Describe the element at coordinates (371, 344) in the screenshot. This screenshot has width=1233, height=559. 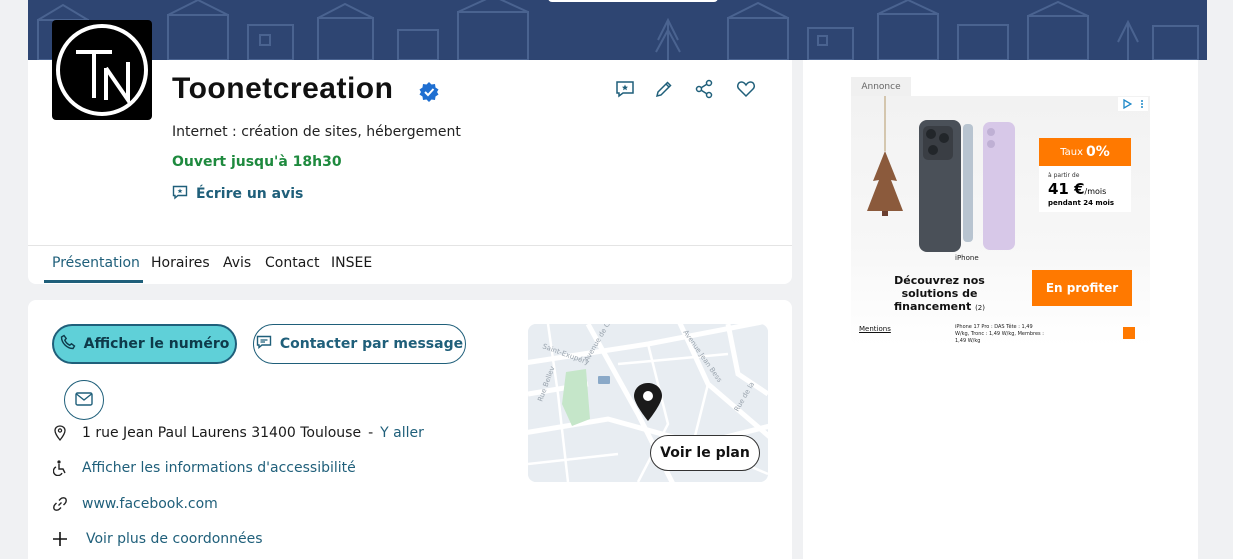
I see `contact-message-label: Contacter par message` at that location.